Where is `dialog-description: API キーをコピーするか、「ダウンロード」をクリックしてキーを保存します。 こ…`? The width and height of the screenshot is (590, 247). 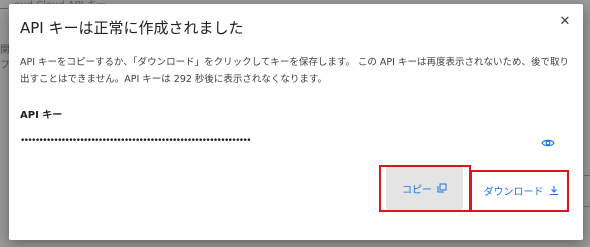
dialog-description: API キーをコピーするか、「ダウンロード」をクリックしてキーを保存します。 こ… is located at coordinates (294, 71).